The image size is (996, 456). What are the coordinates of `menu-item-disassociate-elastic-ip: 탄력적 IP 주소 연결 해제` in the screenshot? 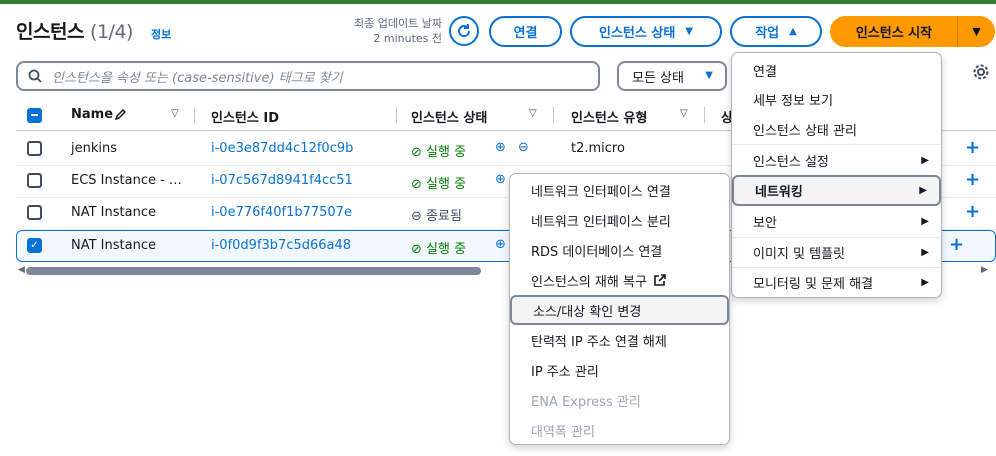 It's located at (619, 340).